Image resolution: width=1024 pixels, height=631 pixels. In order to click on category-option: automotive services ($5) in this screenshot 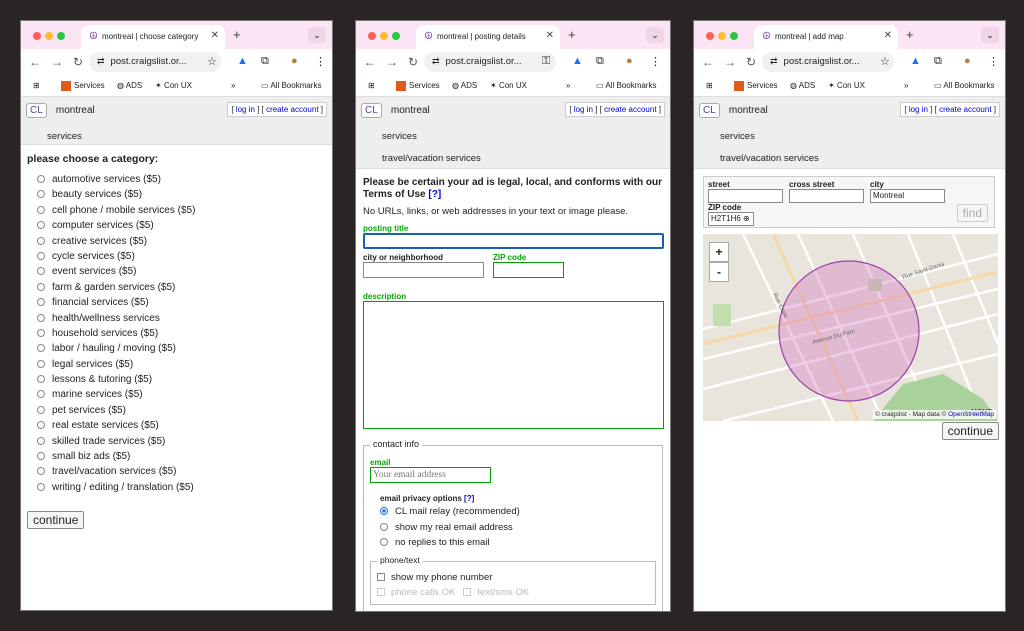, I will do `click(181, 181)`.